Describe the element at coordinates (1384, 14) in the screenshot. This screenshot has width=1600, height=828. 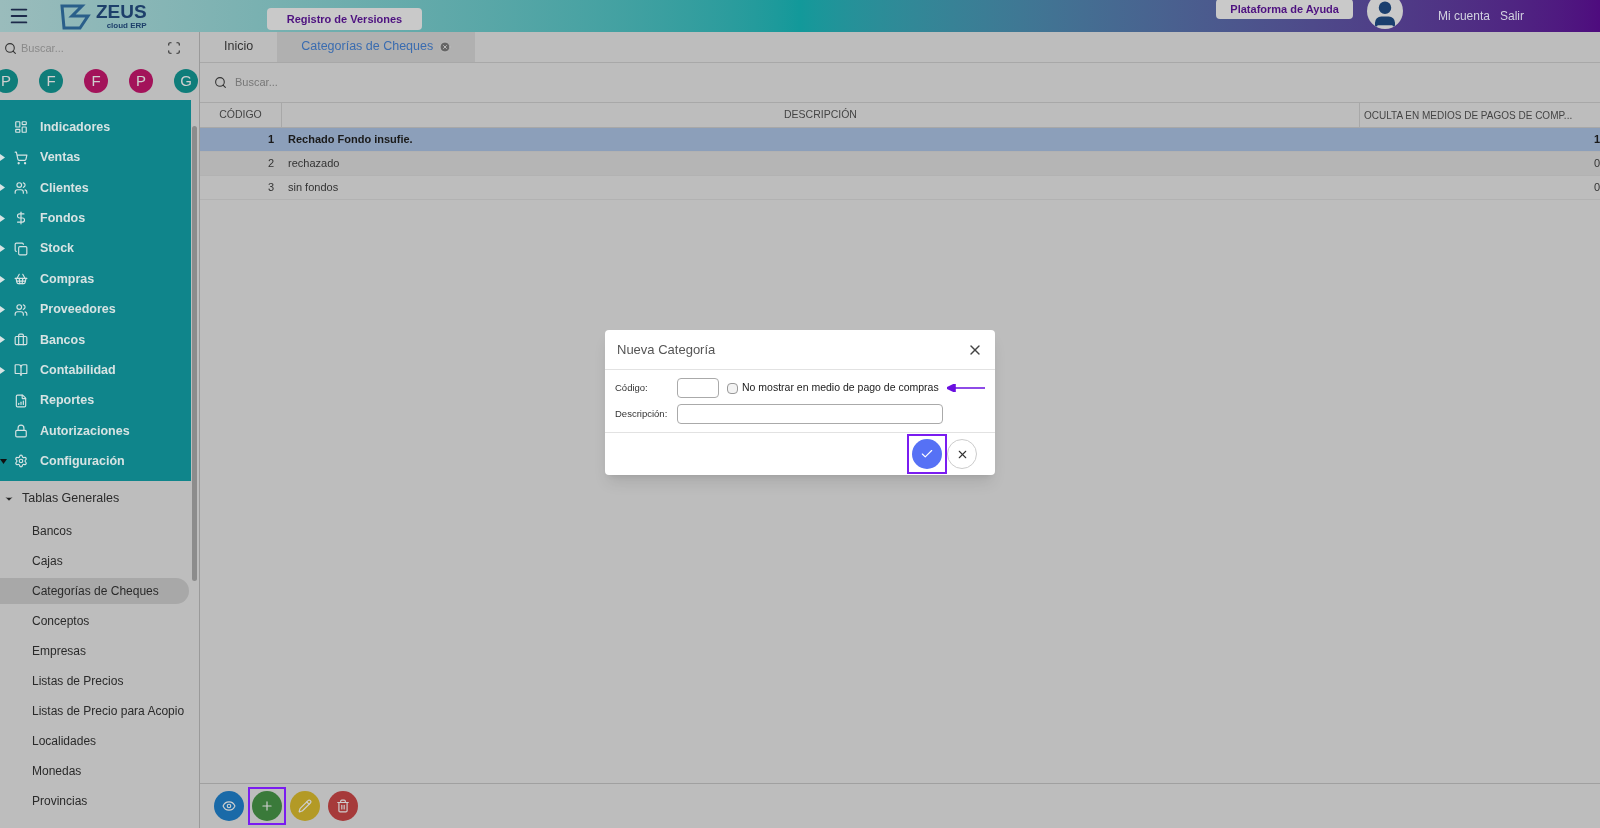
I see `avatar-icon` at that location.